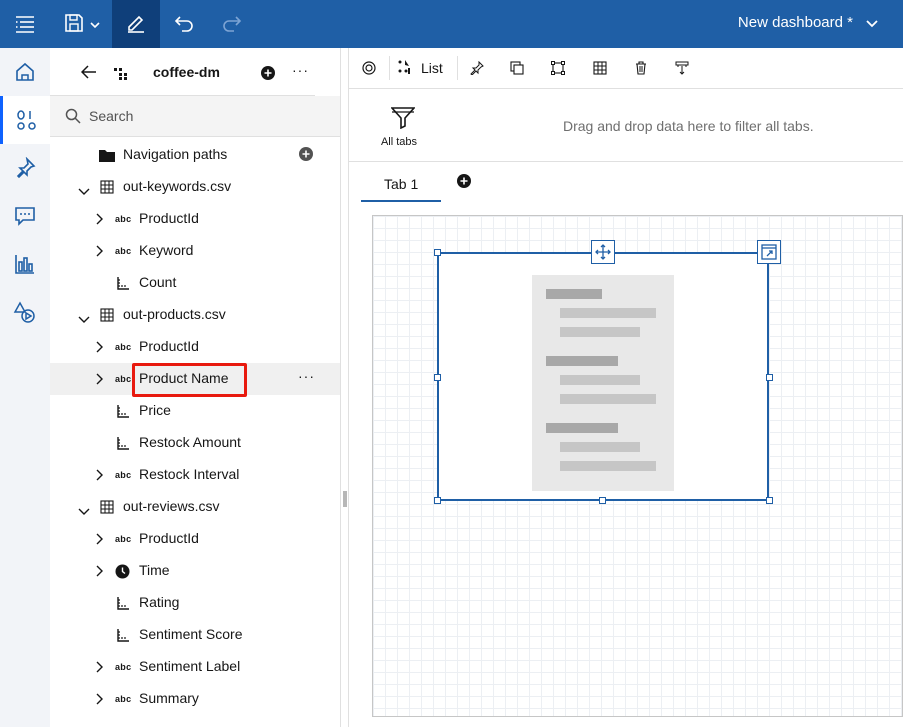 Image resolution: width=903 pixels, height=727 pixels. Describe the element at coordinates (189, 380) in the screenshot. I see `highlight-box` at that location.